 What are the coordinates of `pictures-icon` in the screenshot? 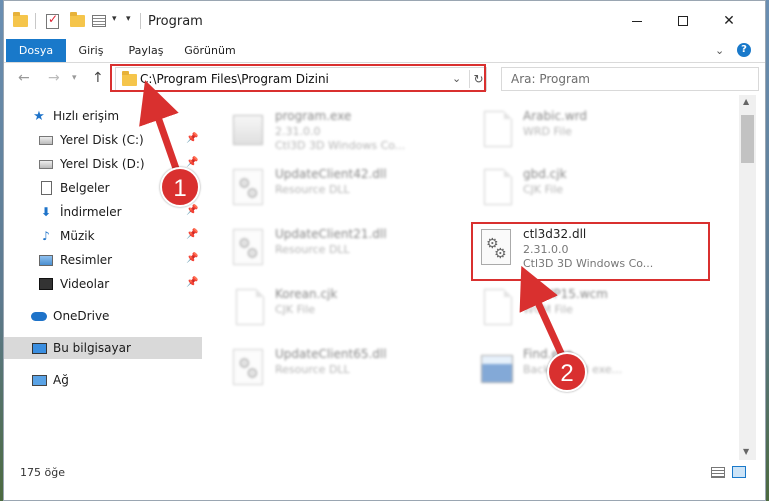 It's located at (46, 260).